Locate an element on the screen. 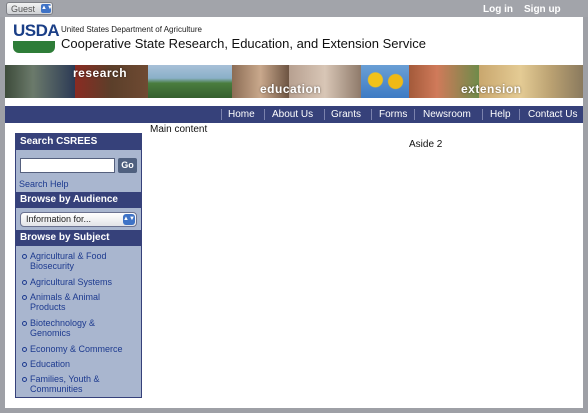  main-content-label: Main content is located at coordinates (179, 129).